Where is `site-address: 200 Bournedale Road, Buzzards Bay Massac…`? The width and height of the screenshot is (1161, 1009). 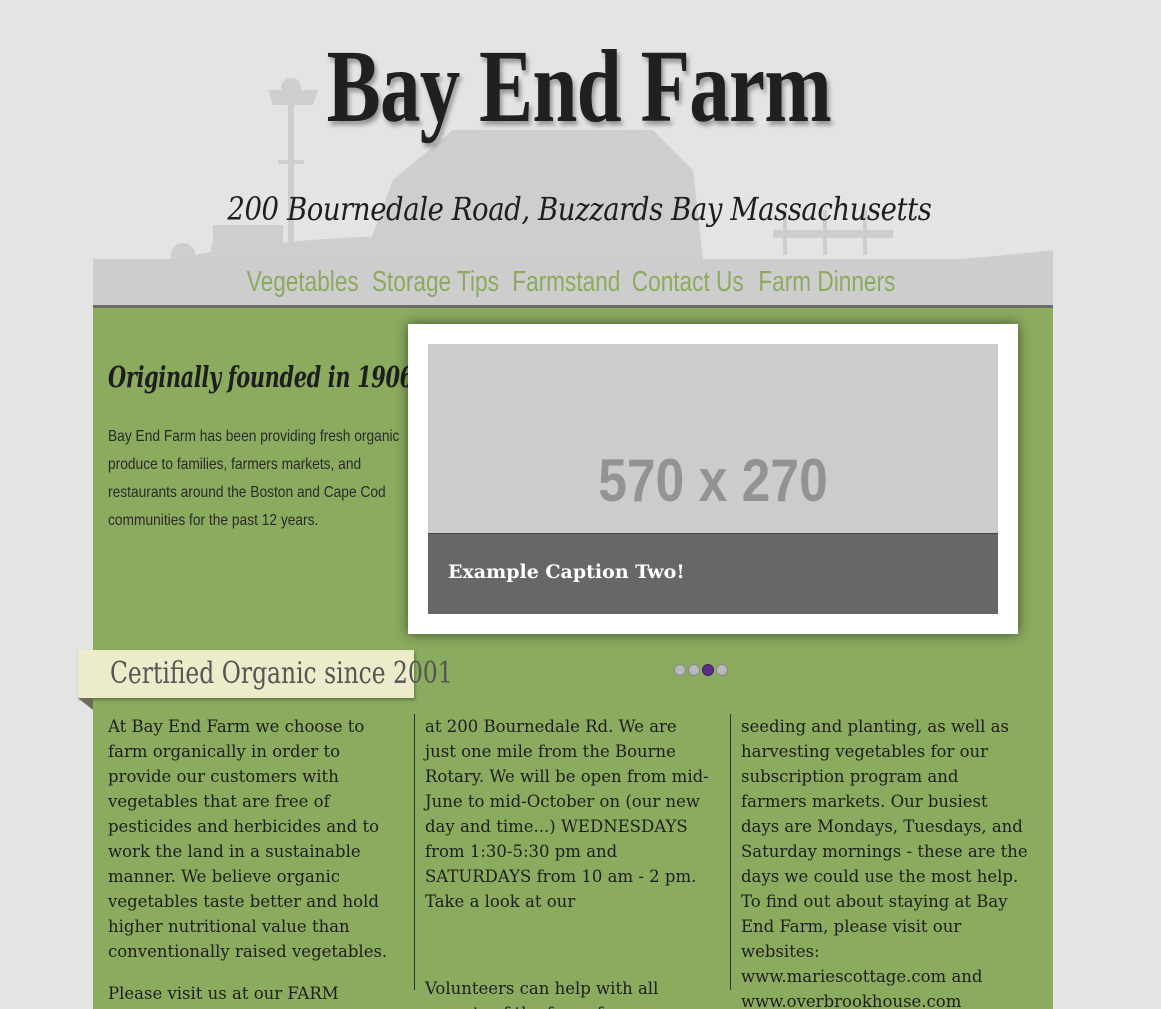
site-address: 200 Bournedale Road, Buzzards Bay Massac… is located at coordinates (579, 209).